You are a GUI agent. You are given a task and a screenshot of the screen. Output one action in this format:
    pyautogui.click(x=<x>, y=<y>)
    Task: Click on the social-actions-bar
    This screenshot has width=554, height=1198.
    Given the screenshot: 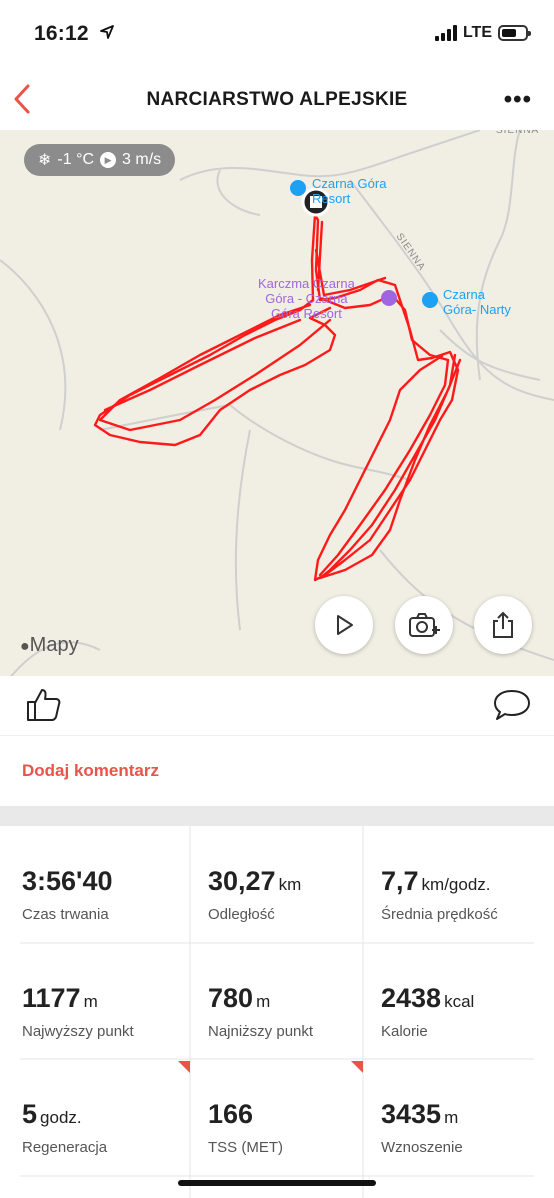 What is the action you would take?
    pyautogui.click(x=277, y=706)
    